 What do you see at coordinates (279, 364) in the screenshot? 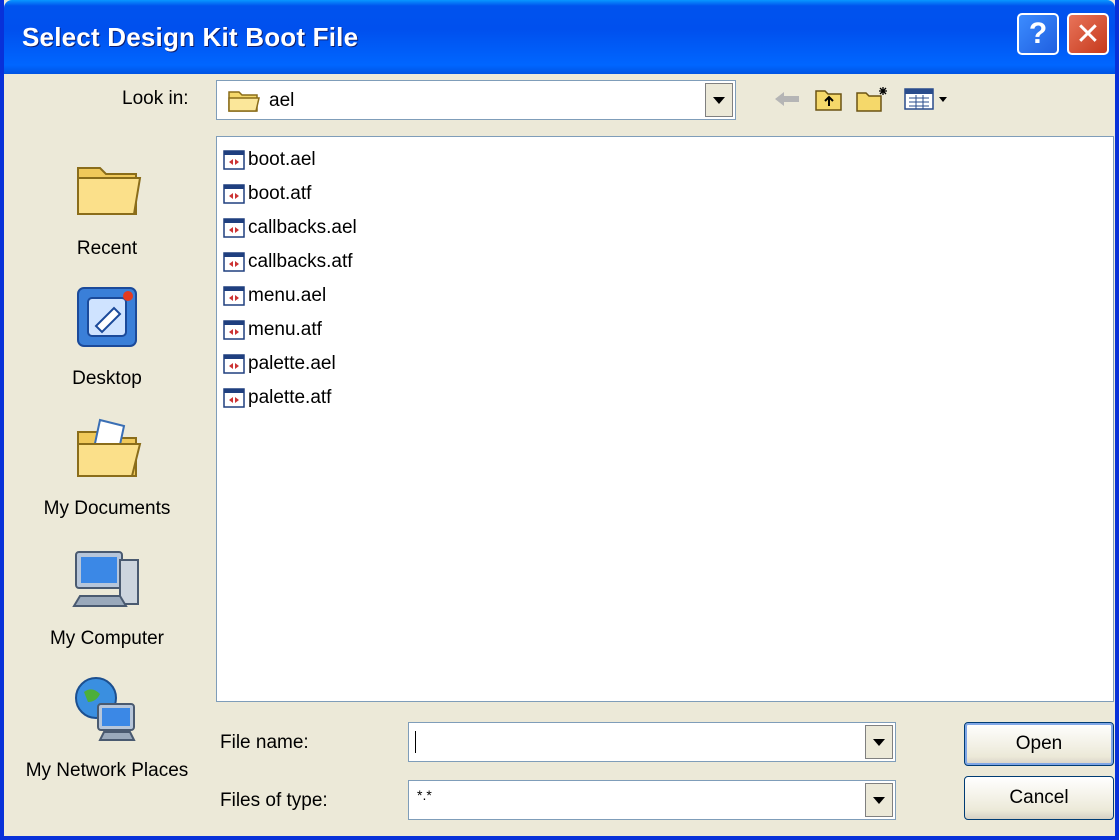
I see `list-item: palette.ael` at bounding box center [279, 364].